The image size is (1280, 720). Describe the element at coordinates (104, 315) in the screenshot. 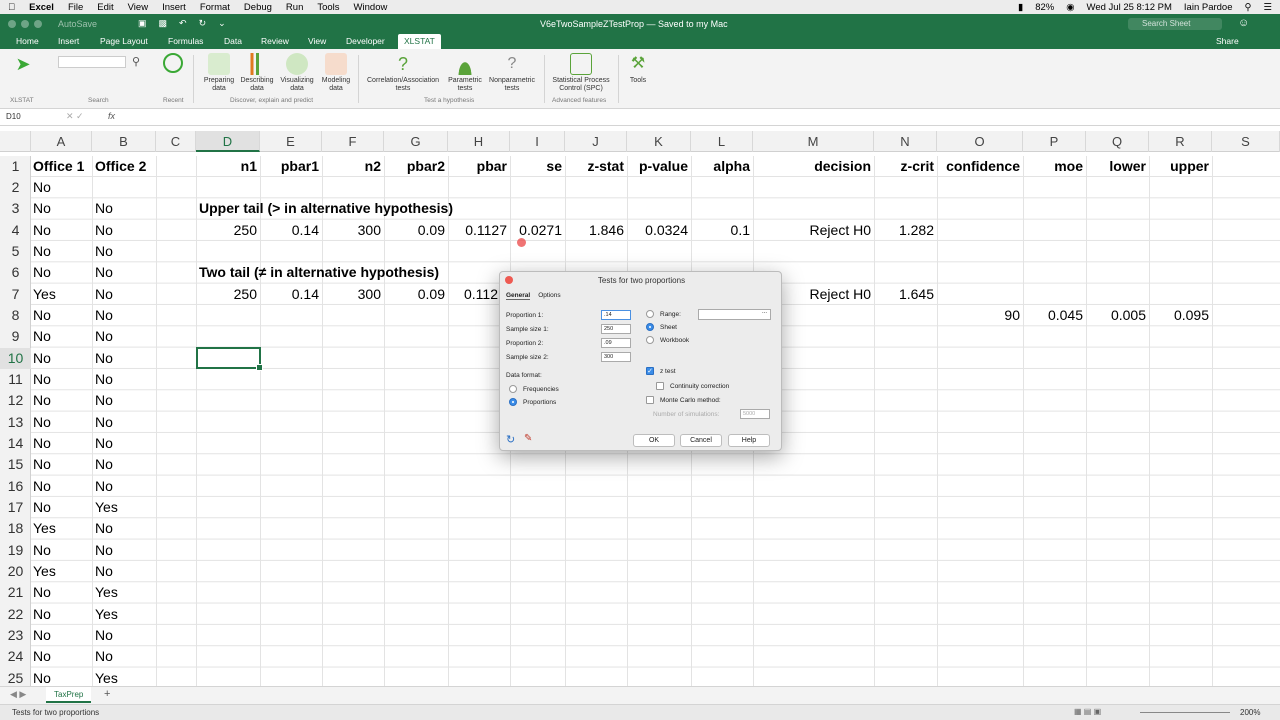

I see `cell-b8: No` at that location.